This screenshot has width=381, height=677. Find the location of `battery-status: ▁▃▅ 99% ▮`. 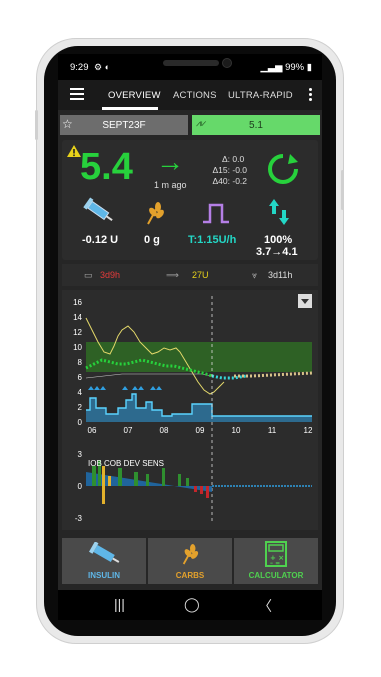

battery-status: ▁▃▅ 99% ▮ is located at coordinates (286, 67).